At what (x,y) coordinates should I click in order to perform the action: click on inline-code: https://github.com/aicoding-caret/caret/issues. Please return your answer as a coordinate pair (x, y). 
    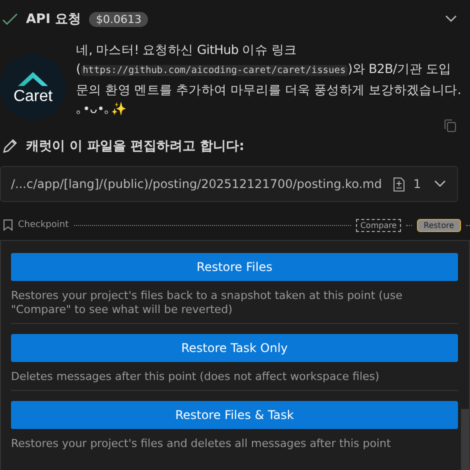
    Looking at the image, I should click on (214, 70).